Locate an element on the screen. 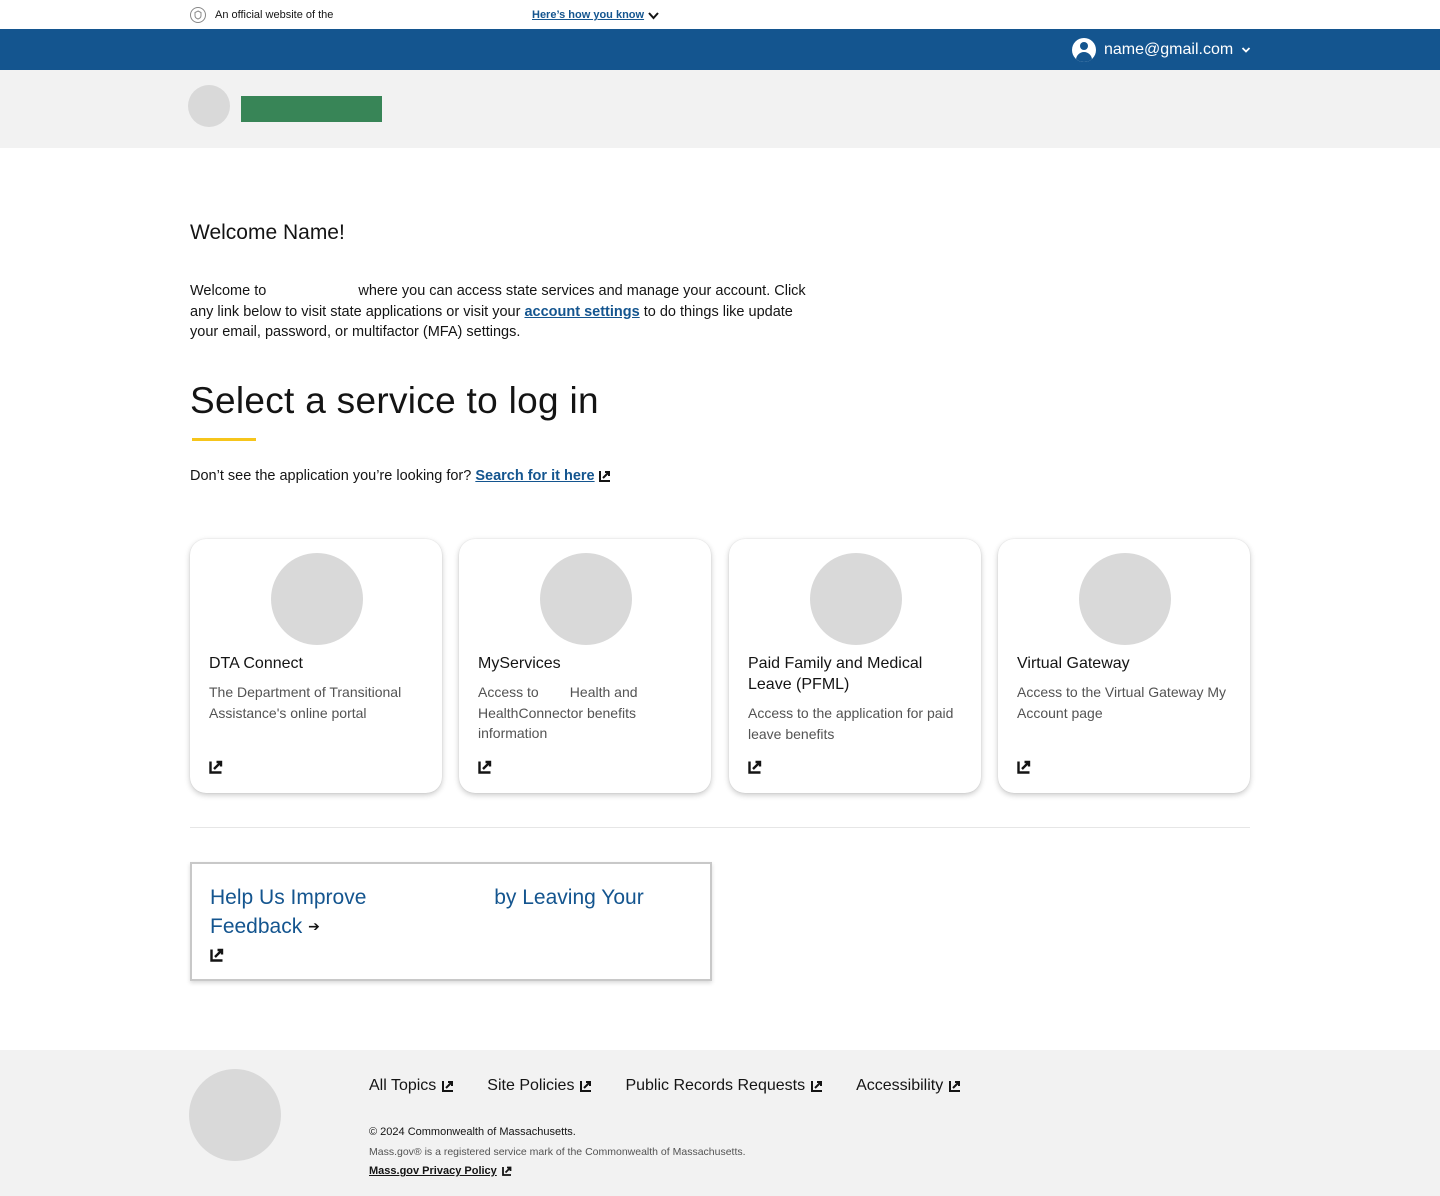  footer-link-label: Accessibility is located at coordinates (900, 1085).